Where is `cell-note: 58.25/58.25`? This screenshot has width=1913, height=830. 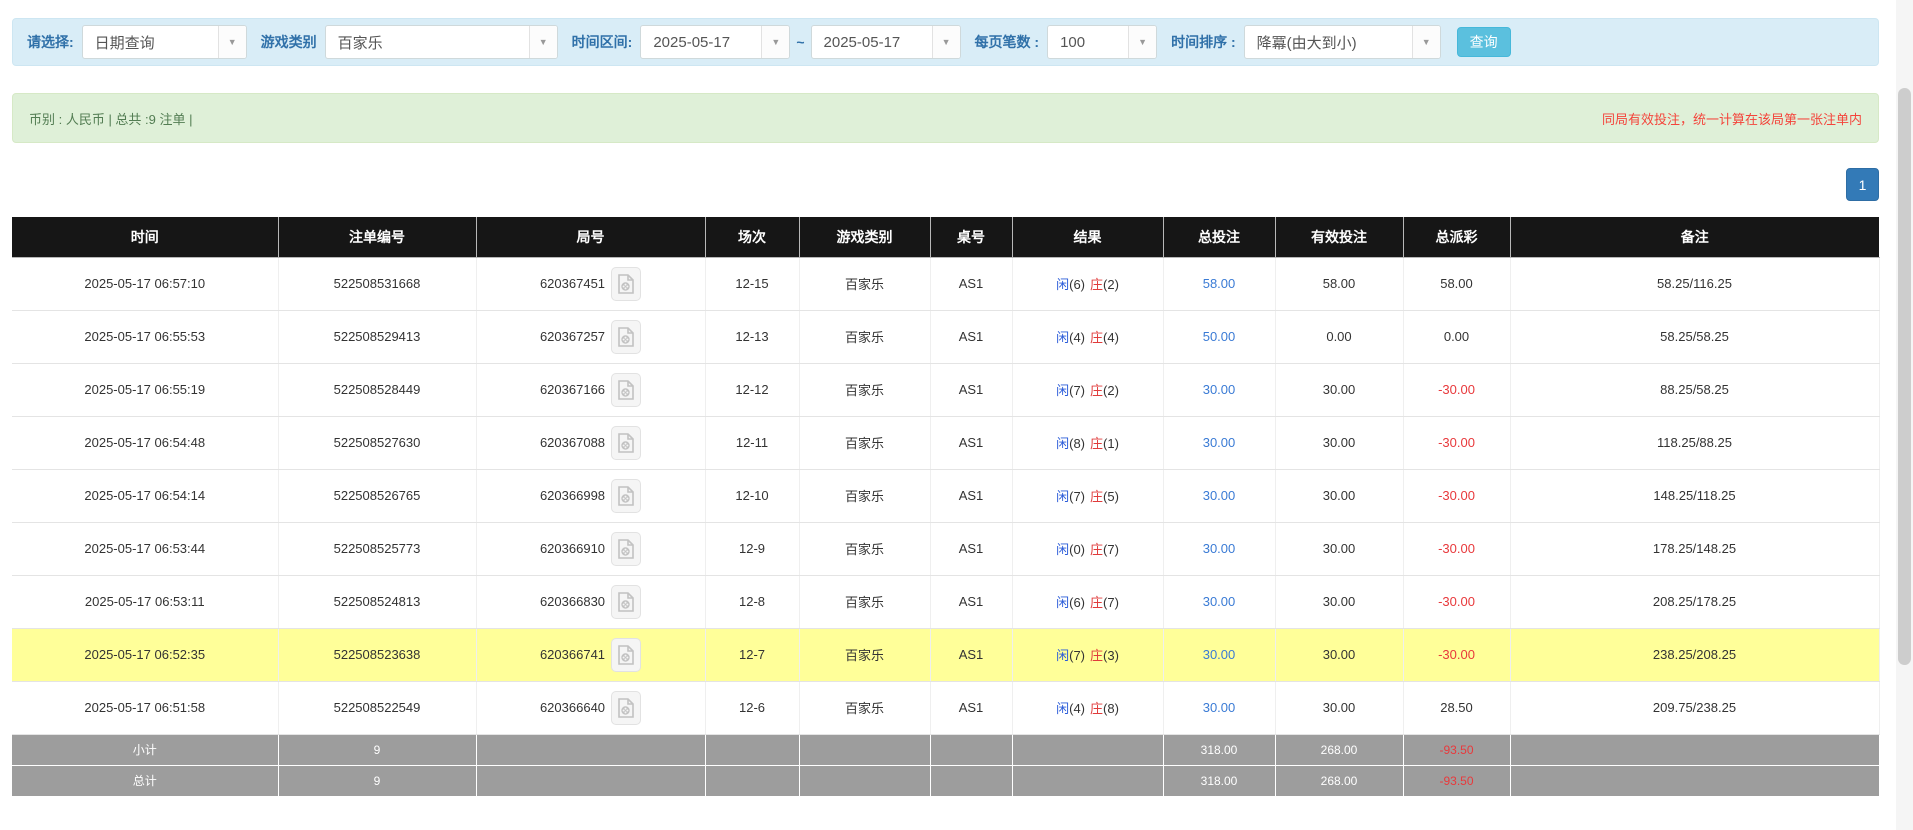
cell-note: 58.25/58.25 is located at coordinates (1695, 337).